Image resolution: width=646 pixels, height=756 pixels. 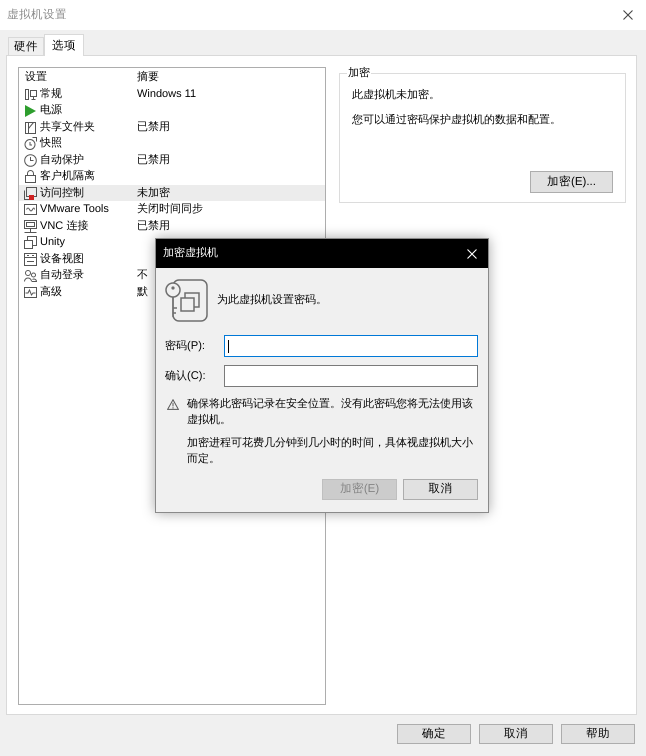 What do you see at coordinates (64, 226) in the screenshot?
I see `item-name: VNC 连接` at bounding box center [64, 226].